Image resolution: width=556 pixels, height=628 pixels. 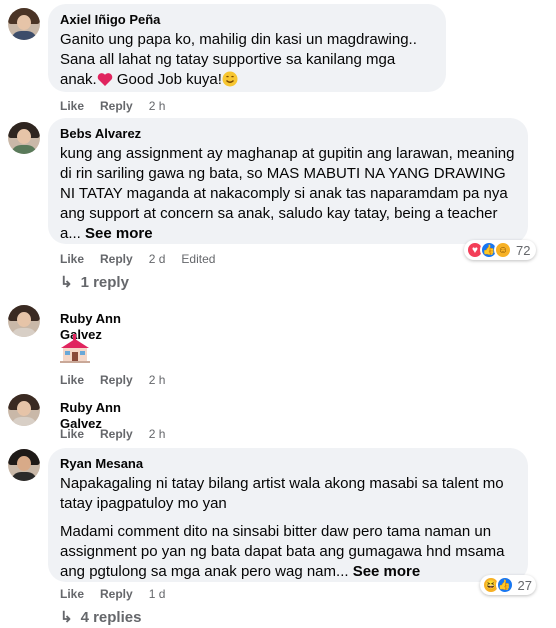 I want to click on care-icon: ☺, so click(x=503, y=250).